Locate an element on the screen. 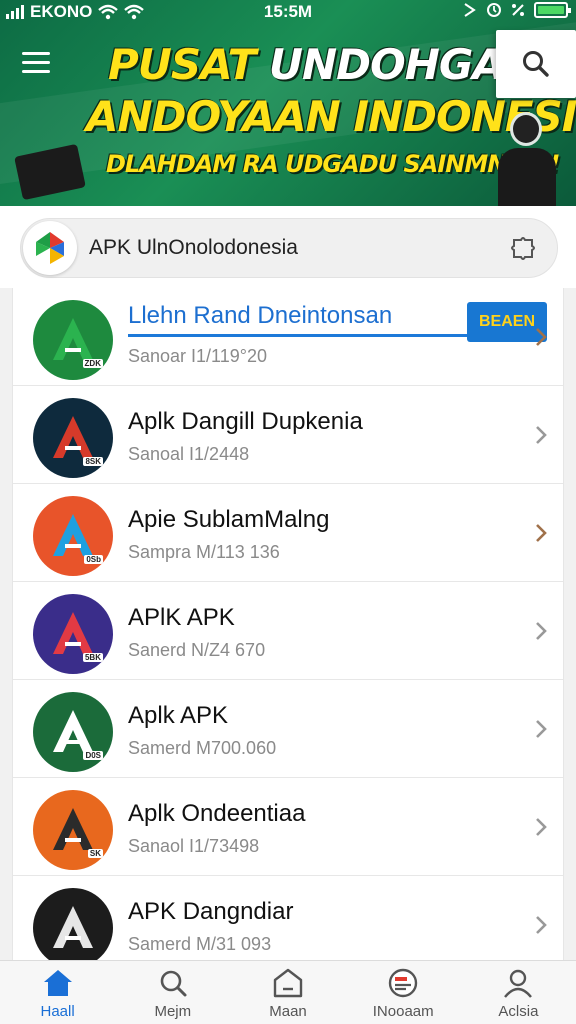 This screenshot has height=1024, width=576. bottom-navigation: Haall Mejm Maan INooaam Aclsia is located at coordinates (288, 992).